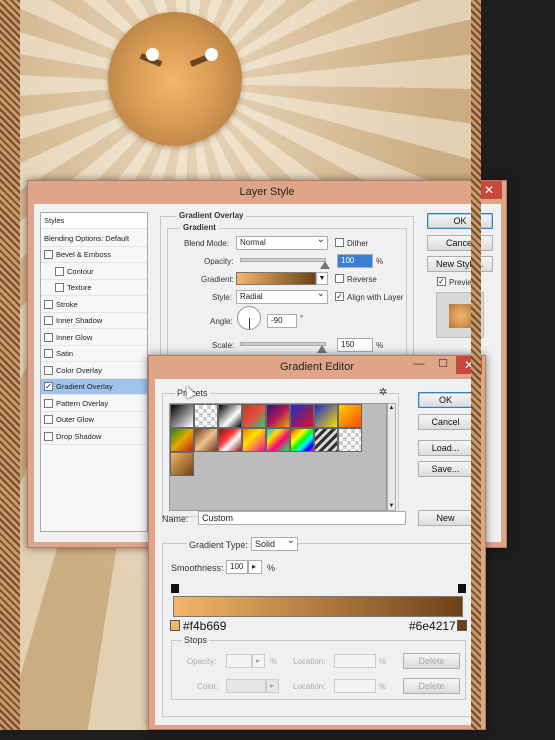 Image resolution: width=555 pixels, height=740 pixels. I want to click on style-item: ✓ Gradient Overlay, so click(94, 387).